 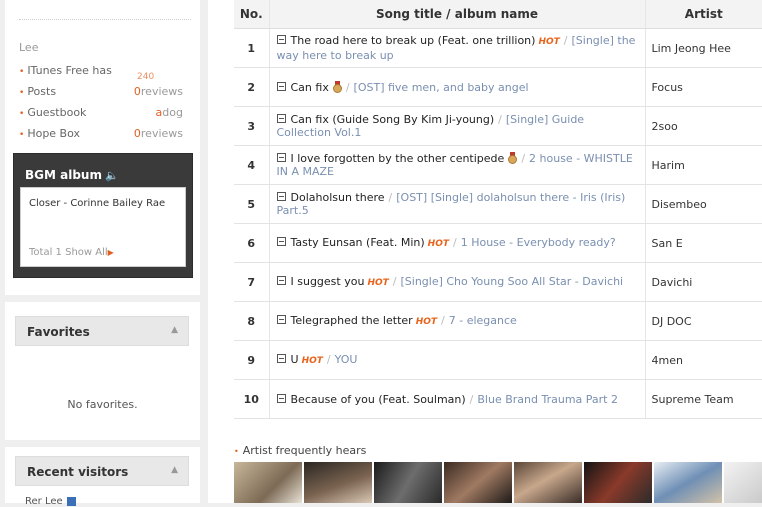 I want to click on recent-visitor: Rer Lee, so click(x=50, y=501).